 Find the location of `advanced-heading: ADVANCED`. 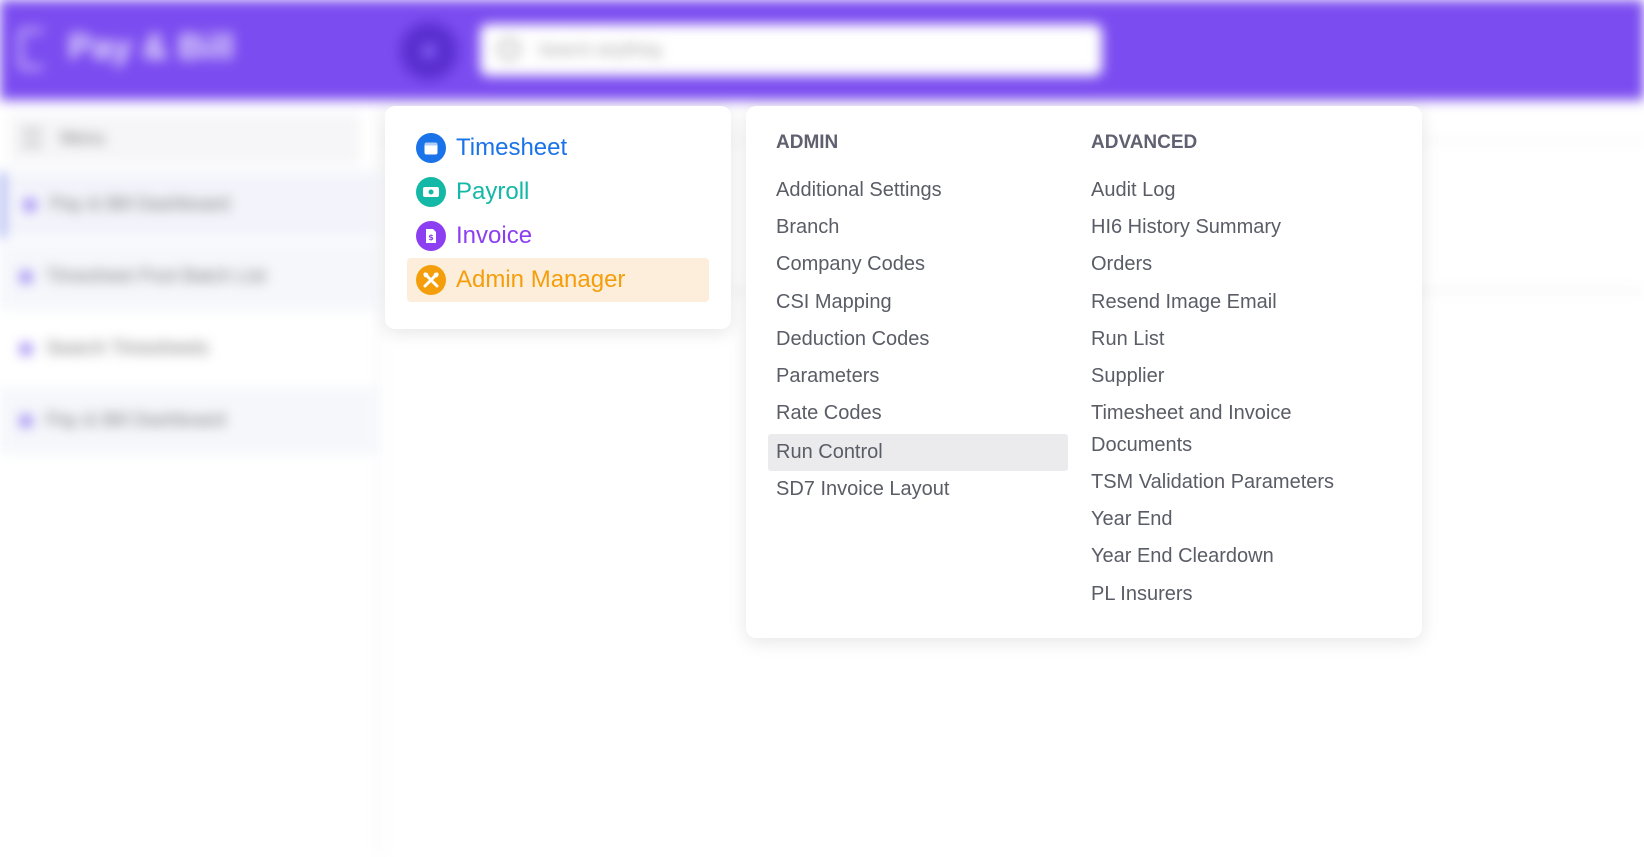

advanced-heading: ADVANCED is located at coordinates (1144, 142).